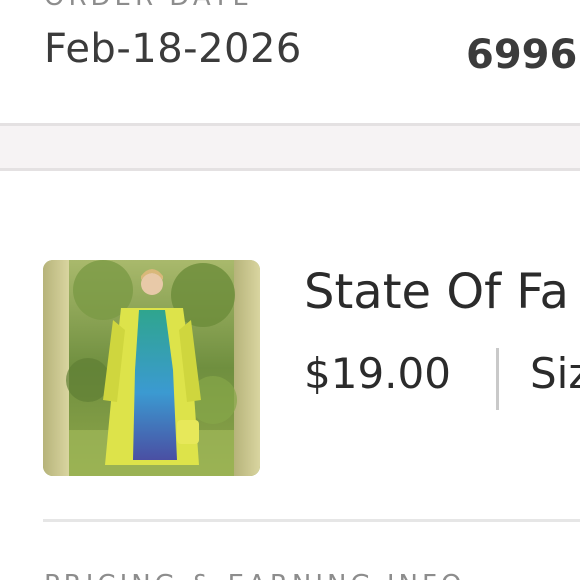 Image resolution: width=580 pixels, height=580 pixels. Describe the element at coordinates (522, 55) in the screenshot. I see `order-number-value: 6996` at that location.